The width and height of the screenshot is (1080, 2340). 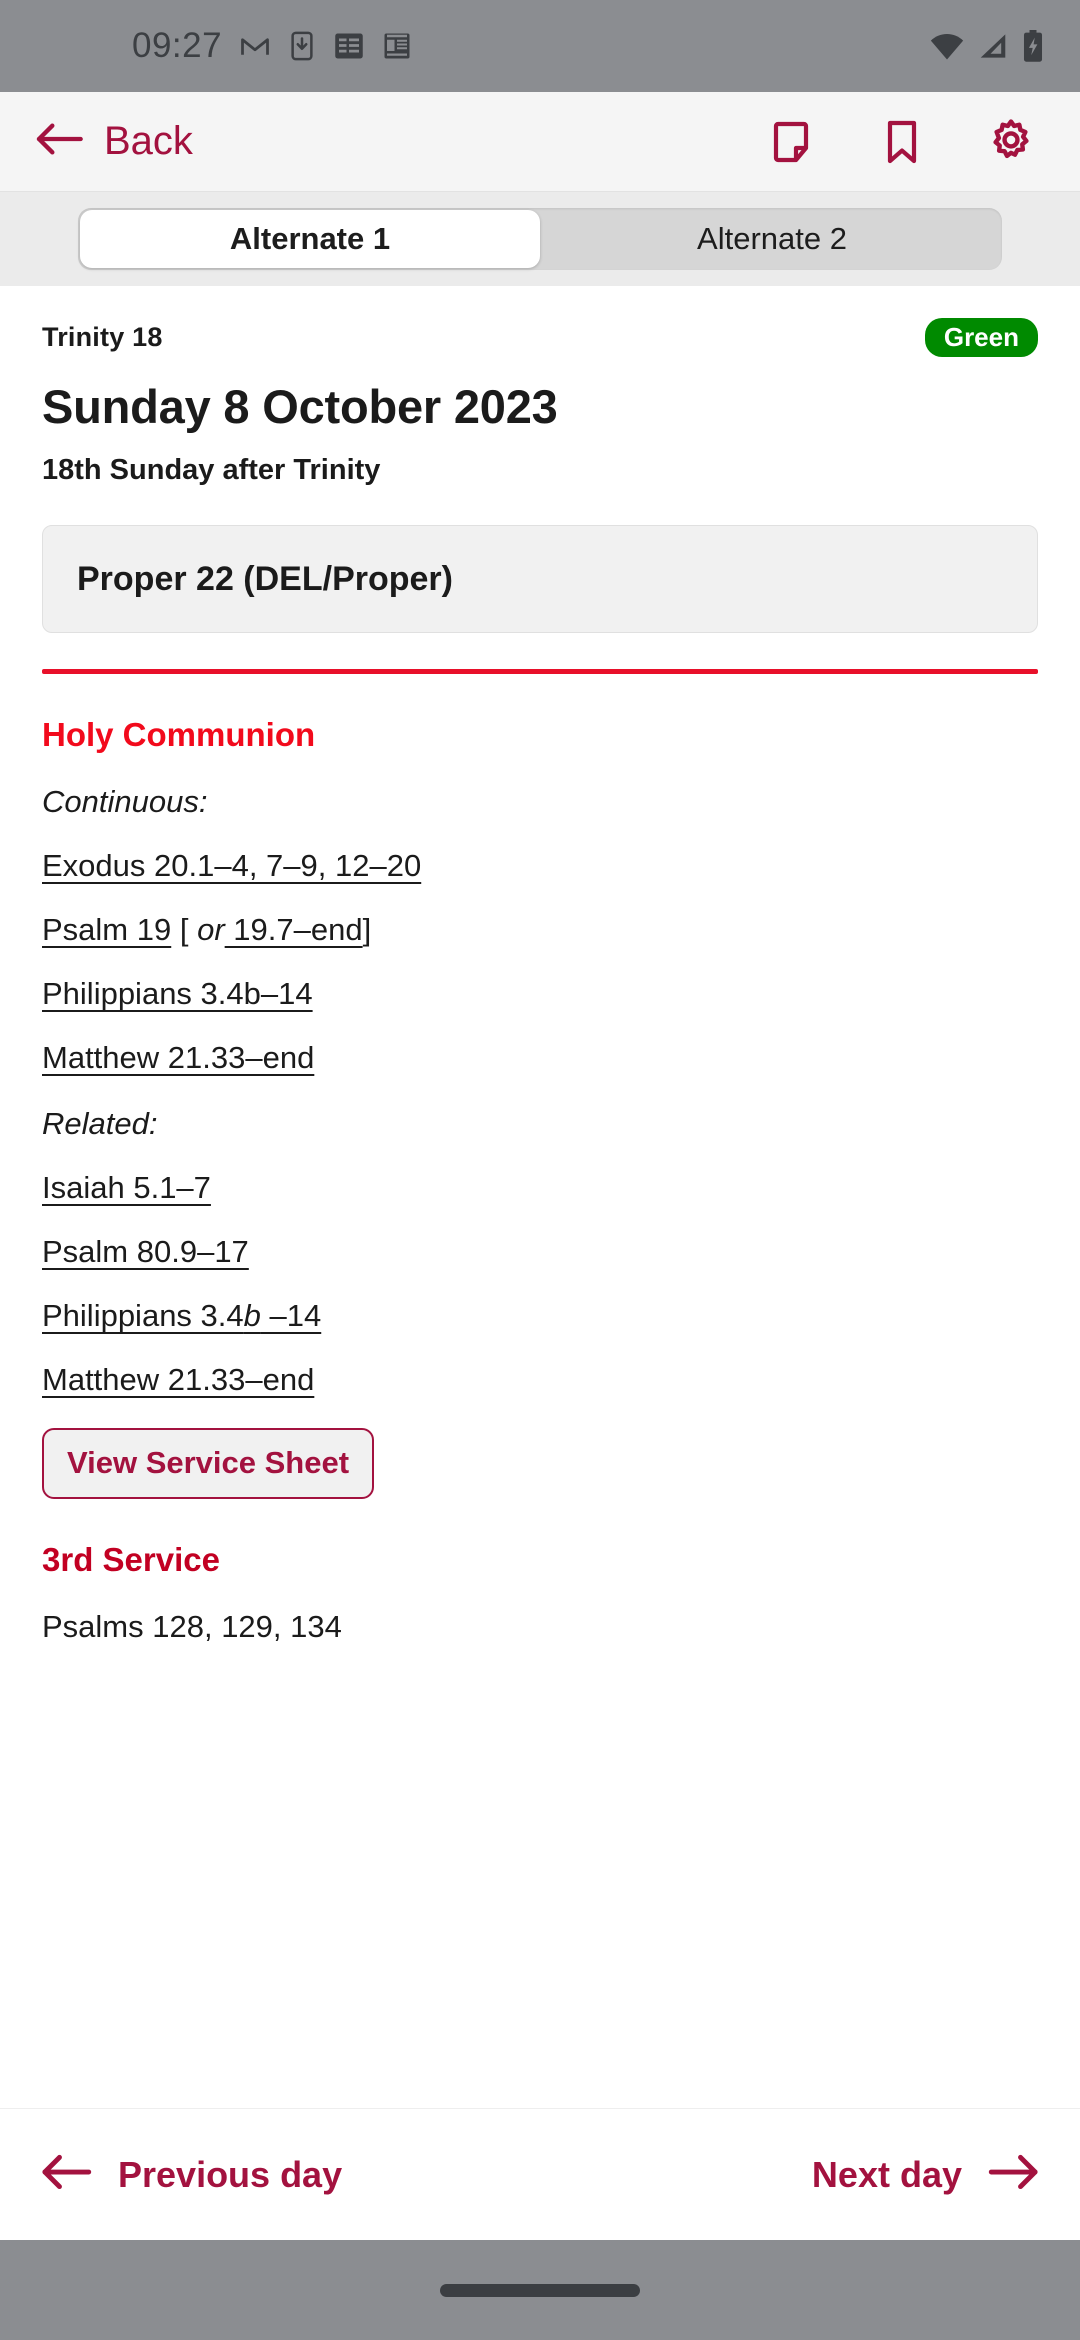 I want to click on status-bar-left: 09:27, so click(x=483, y=46).